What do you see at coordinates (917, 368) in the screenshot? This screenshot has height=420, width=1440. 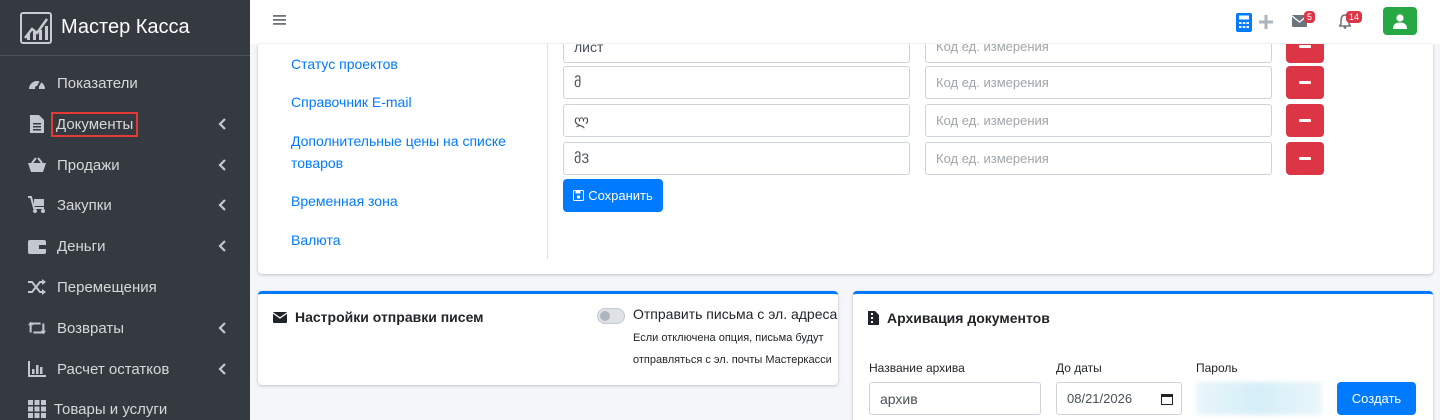 I see `archive-name-label: Название архива` at bounding box center [917, 368].